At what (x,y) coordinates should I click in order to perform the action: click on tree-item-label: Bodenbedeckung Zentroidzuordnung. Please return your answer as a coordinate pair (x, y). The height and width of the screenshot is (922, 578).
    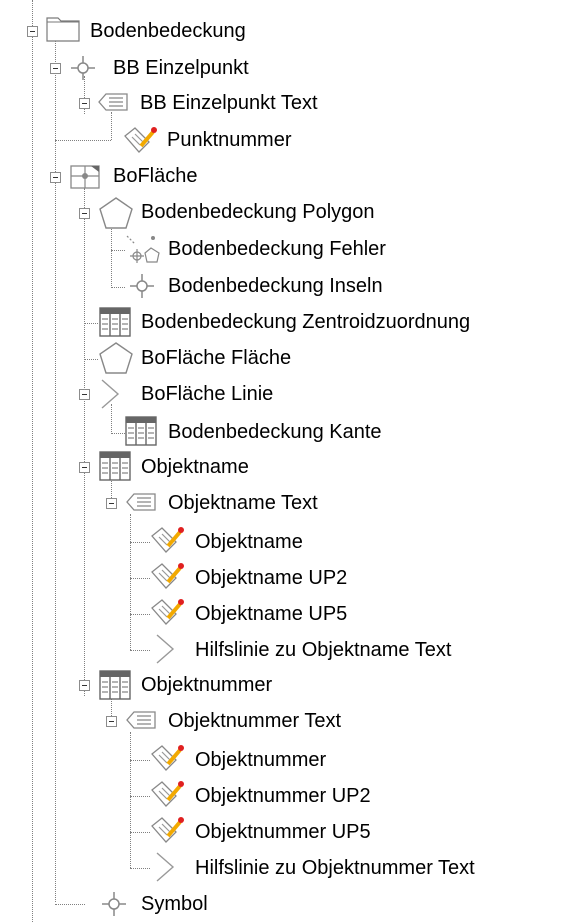
    Looking at the image, I should click on (305, 322).